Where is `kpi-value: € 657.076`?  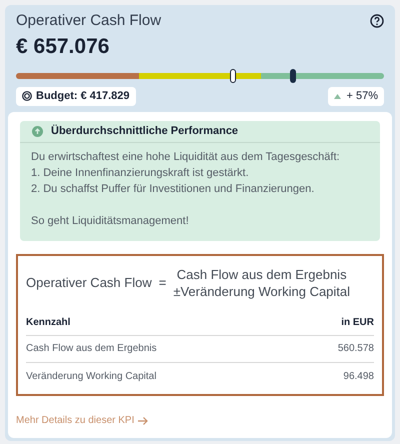 kpi-value: € 657.076 is located at coordinates (63, 47).